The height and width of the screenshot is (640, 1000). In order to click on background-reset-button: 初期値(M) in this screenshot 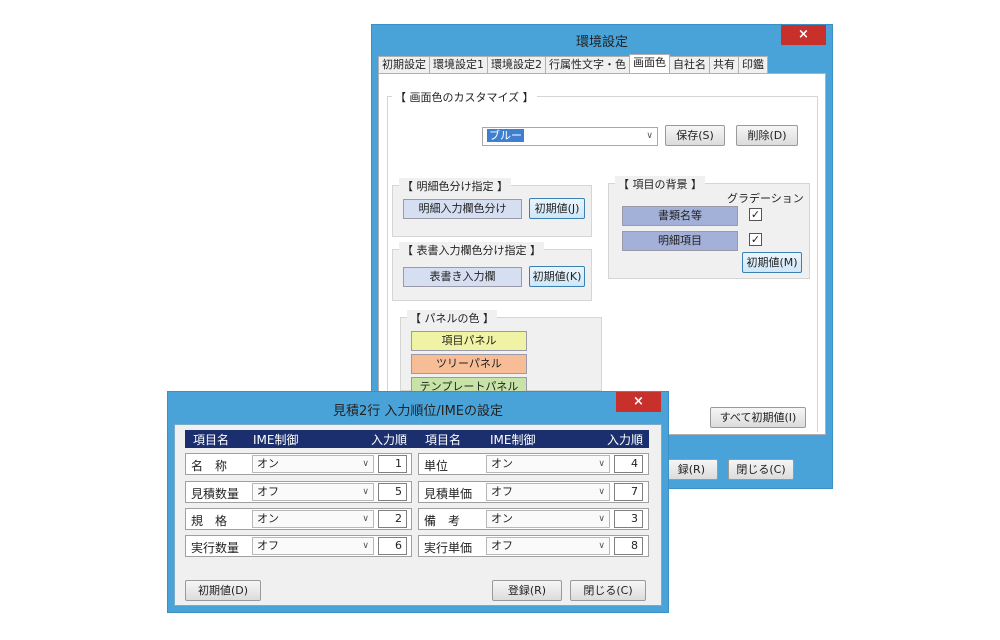, I will do `click(772, 262)`.